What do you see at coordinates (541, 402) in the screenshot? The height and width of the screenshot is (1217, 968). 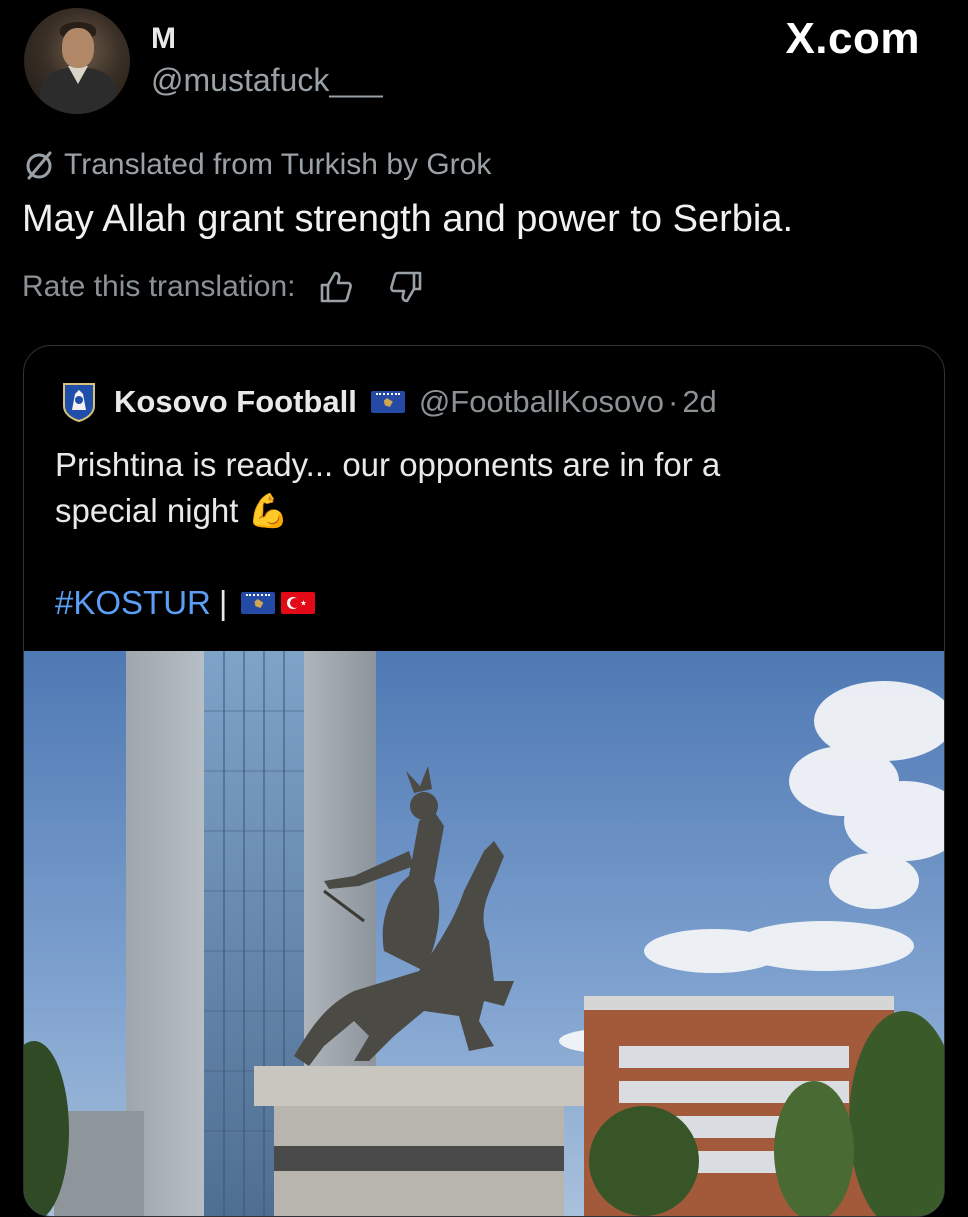 I see `quoted-author-handle: @FootballKosovo` at bounding box center [541, 402].